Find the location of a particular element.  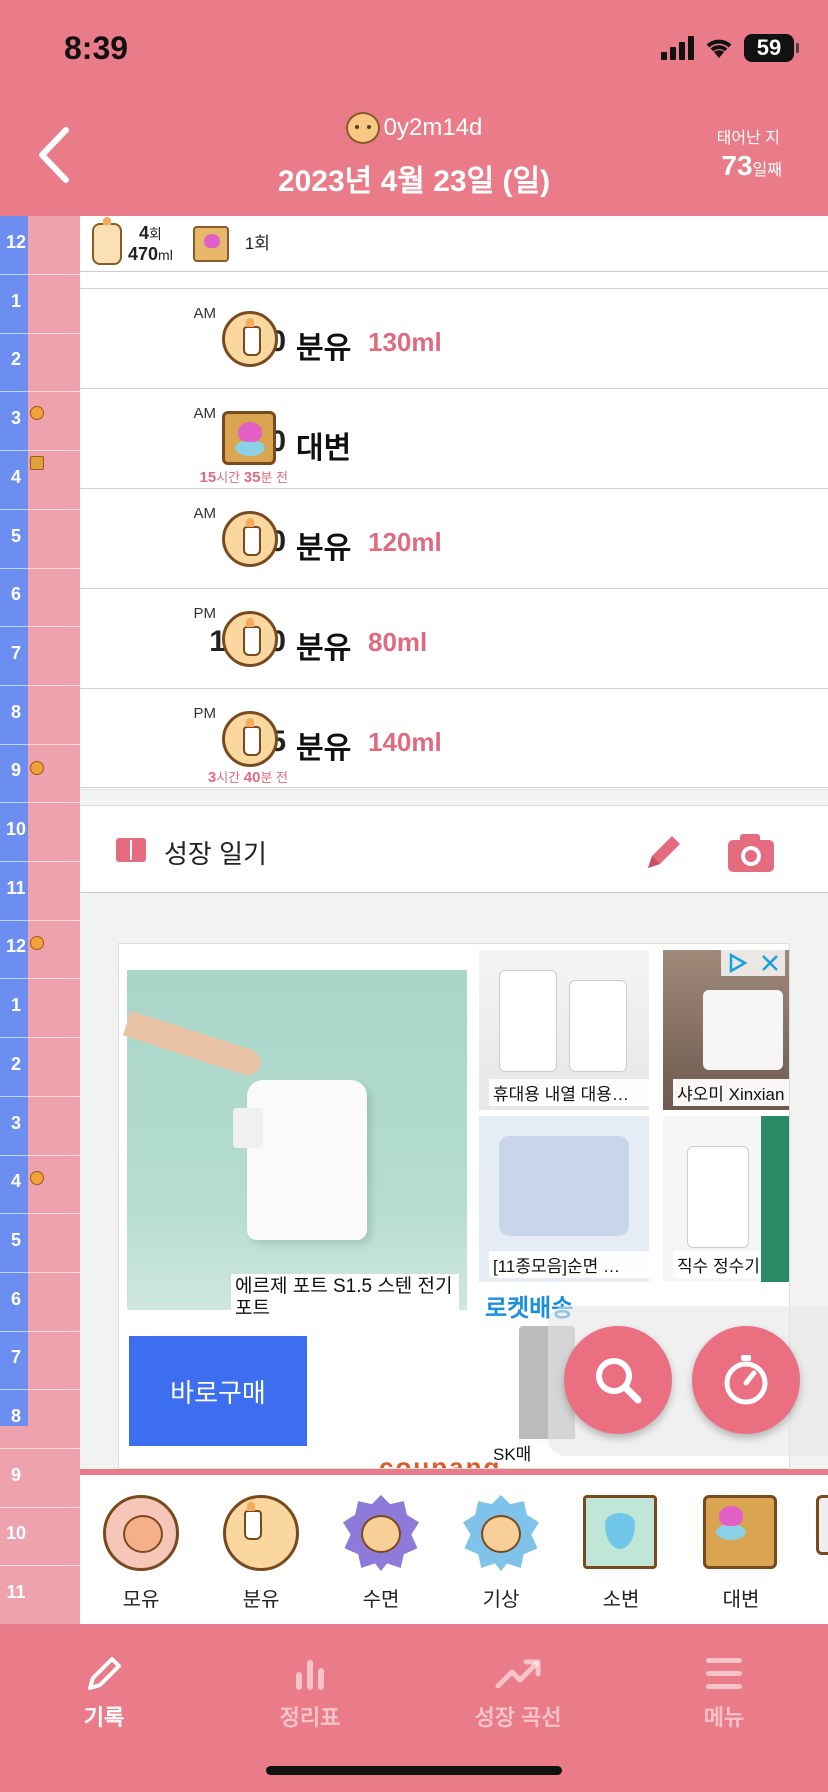

status-icons: 59 is located at coordinates (730, 48).